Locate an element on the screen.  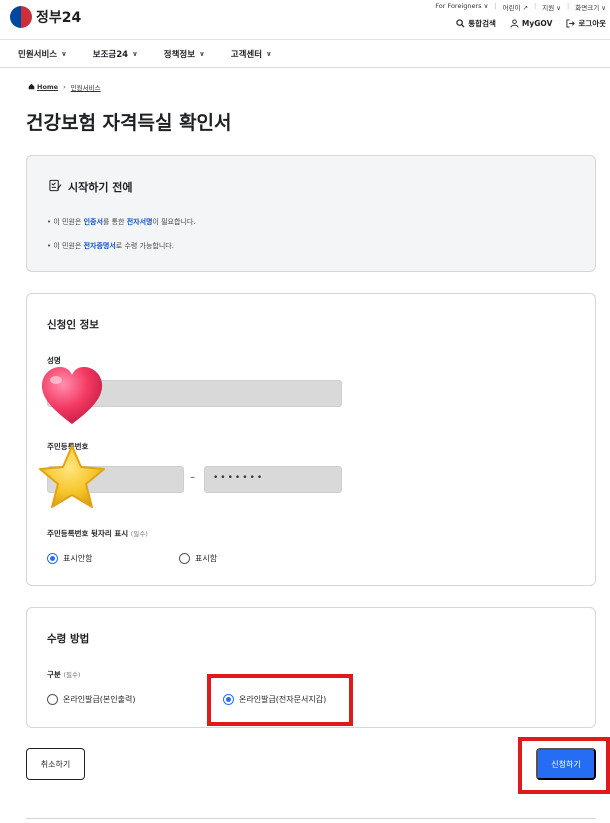
rrn-hide-radio: 표시안함 is located at coordinates (69, 558).